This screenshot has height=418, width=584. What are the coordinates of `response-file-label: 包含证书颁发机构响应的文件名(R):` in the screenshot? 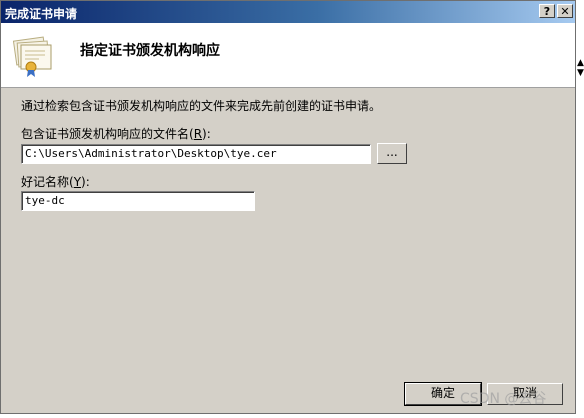 It's located at (116, 133).